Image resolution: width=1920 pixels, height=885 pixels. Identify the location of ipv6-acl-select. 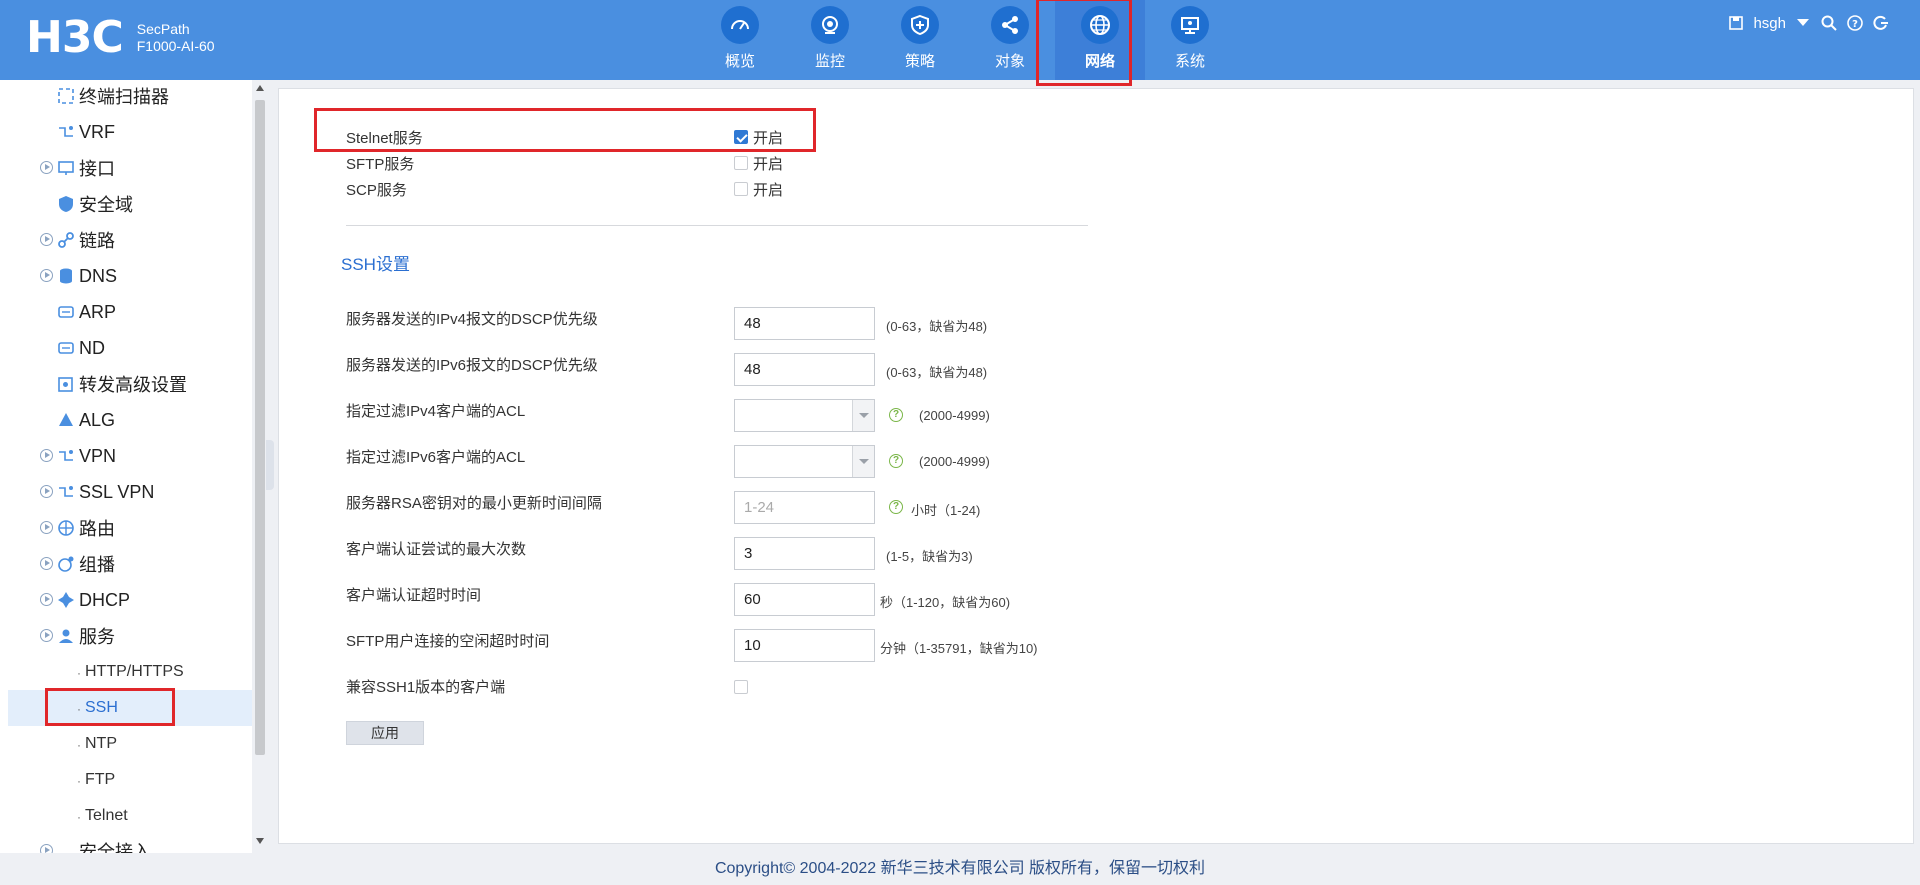
(804, 461).